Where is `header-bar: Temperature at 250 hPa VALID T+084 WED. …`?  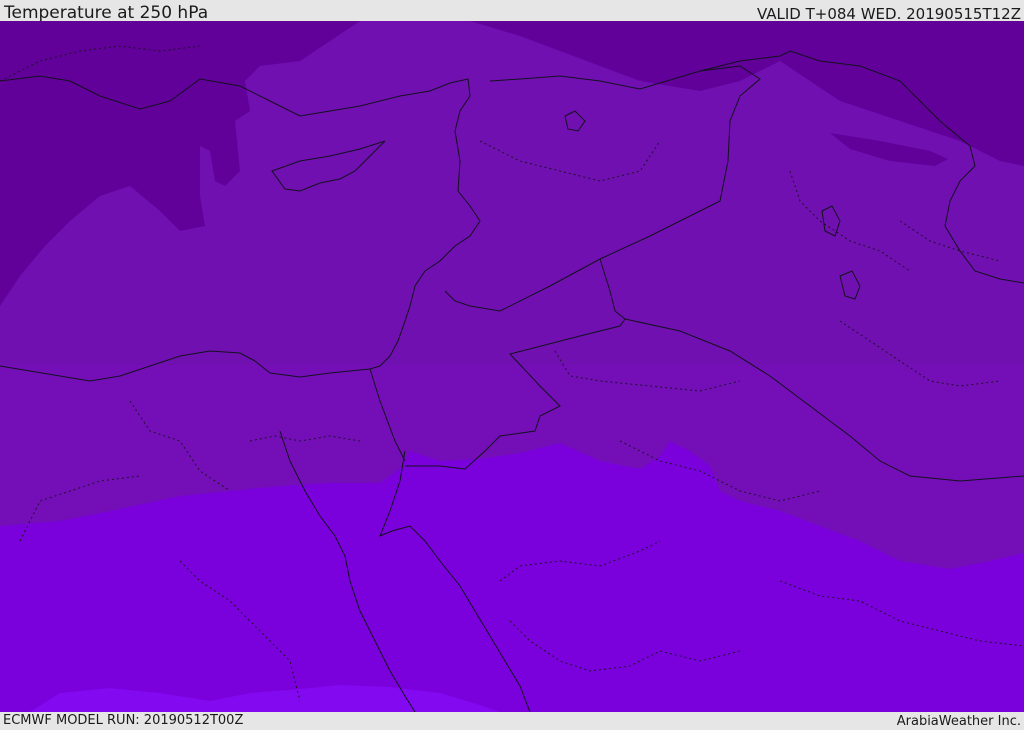 header-bar: Temperature at 250 hPa VALID T+084 WED. … is located at coordinates (512, 11).